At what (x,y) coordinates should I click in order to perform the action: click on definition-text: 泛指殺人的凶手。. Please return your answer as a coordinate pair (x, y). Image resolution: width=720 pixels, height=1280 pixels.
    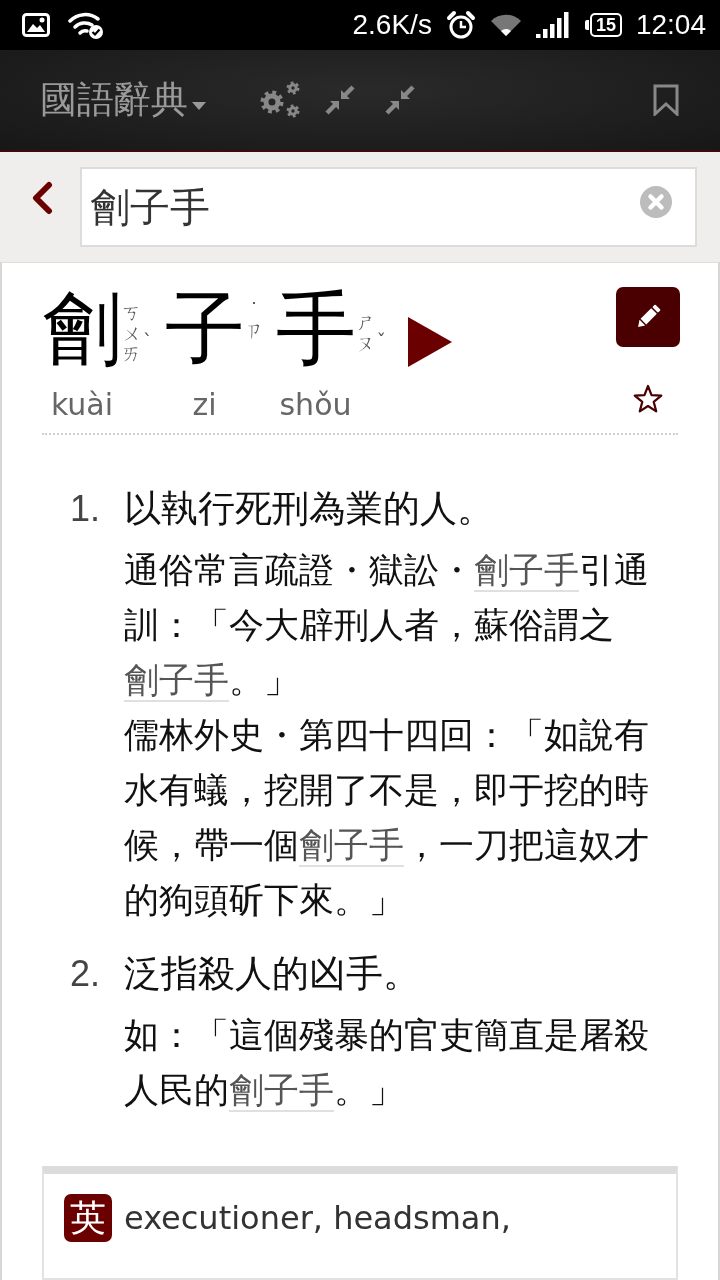
    Looking at the image, I should click on (272, 974).